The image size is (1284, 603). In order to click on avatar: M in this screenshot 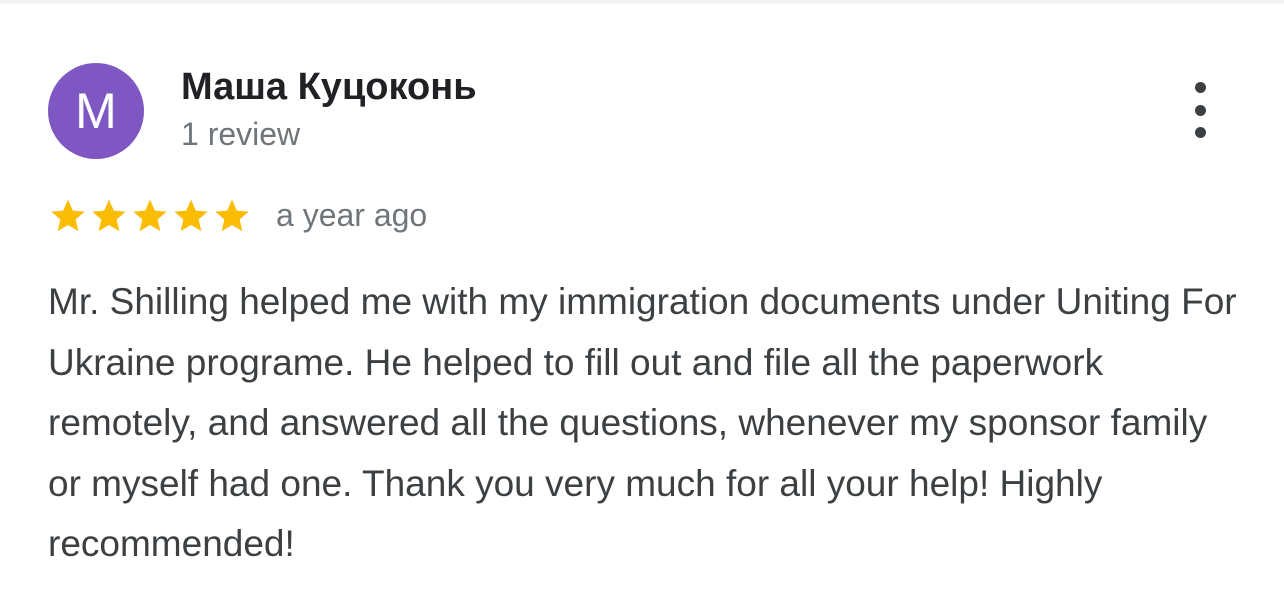, I will do `click(96, 111)`.